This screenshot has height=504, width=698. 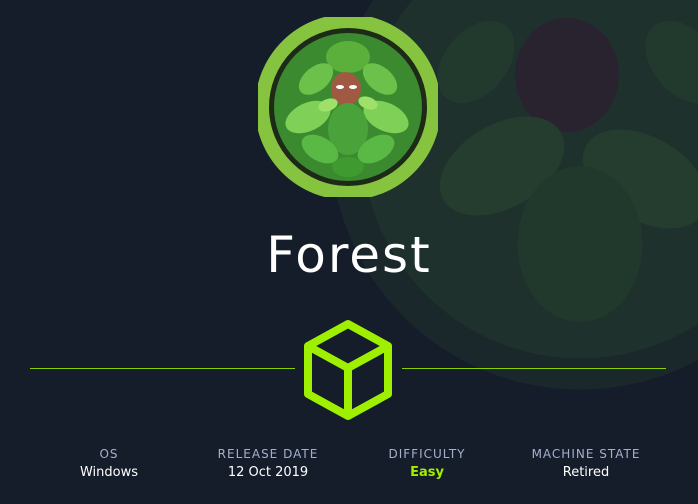 I want to click on detail-release-date: RELEASE DATE 12 Oct 2019, so click(x=268, y=464).